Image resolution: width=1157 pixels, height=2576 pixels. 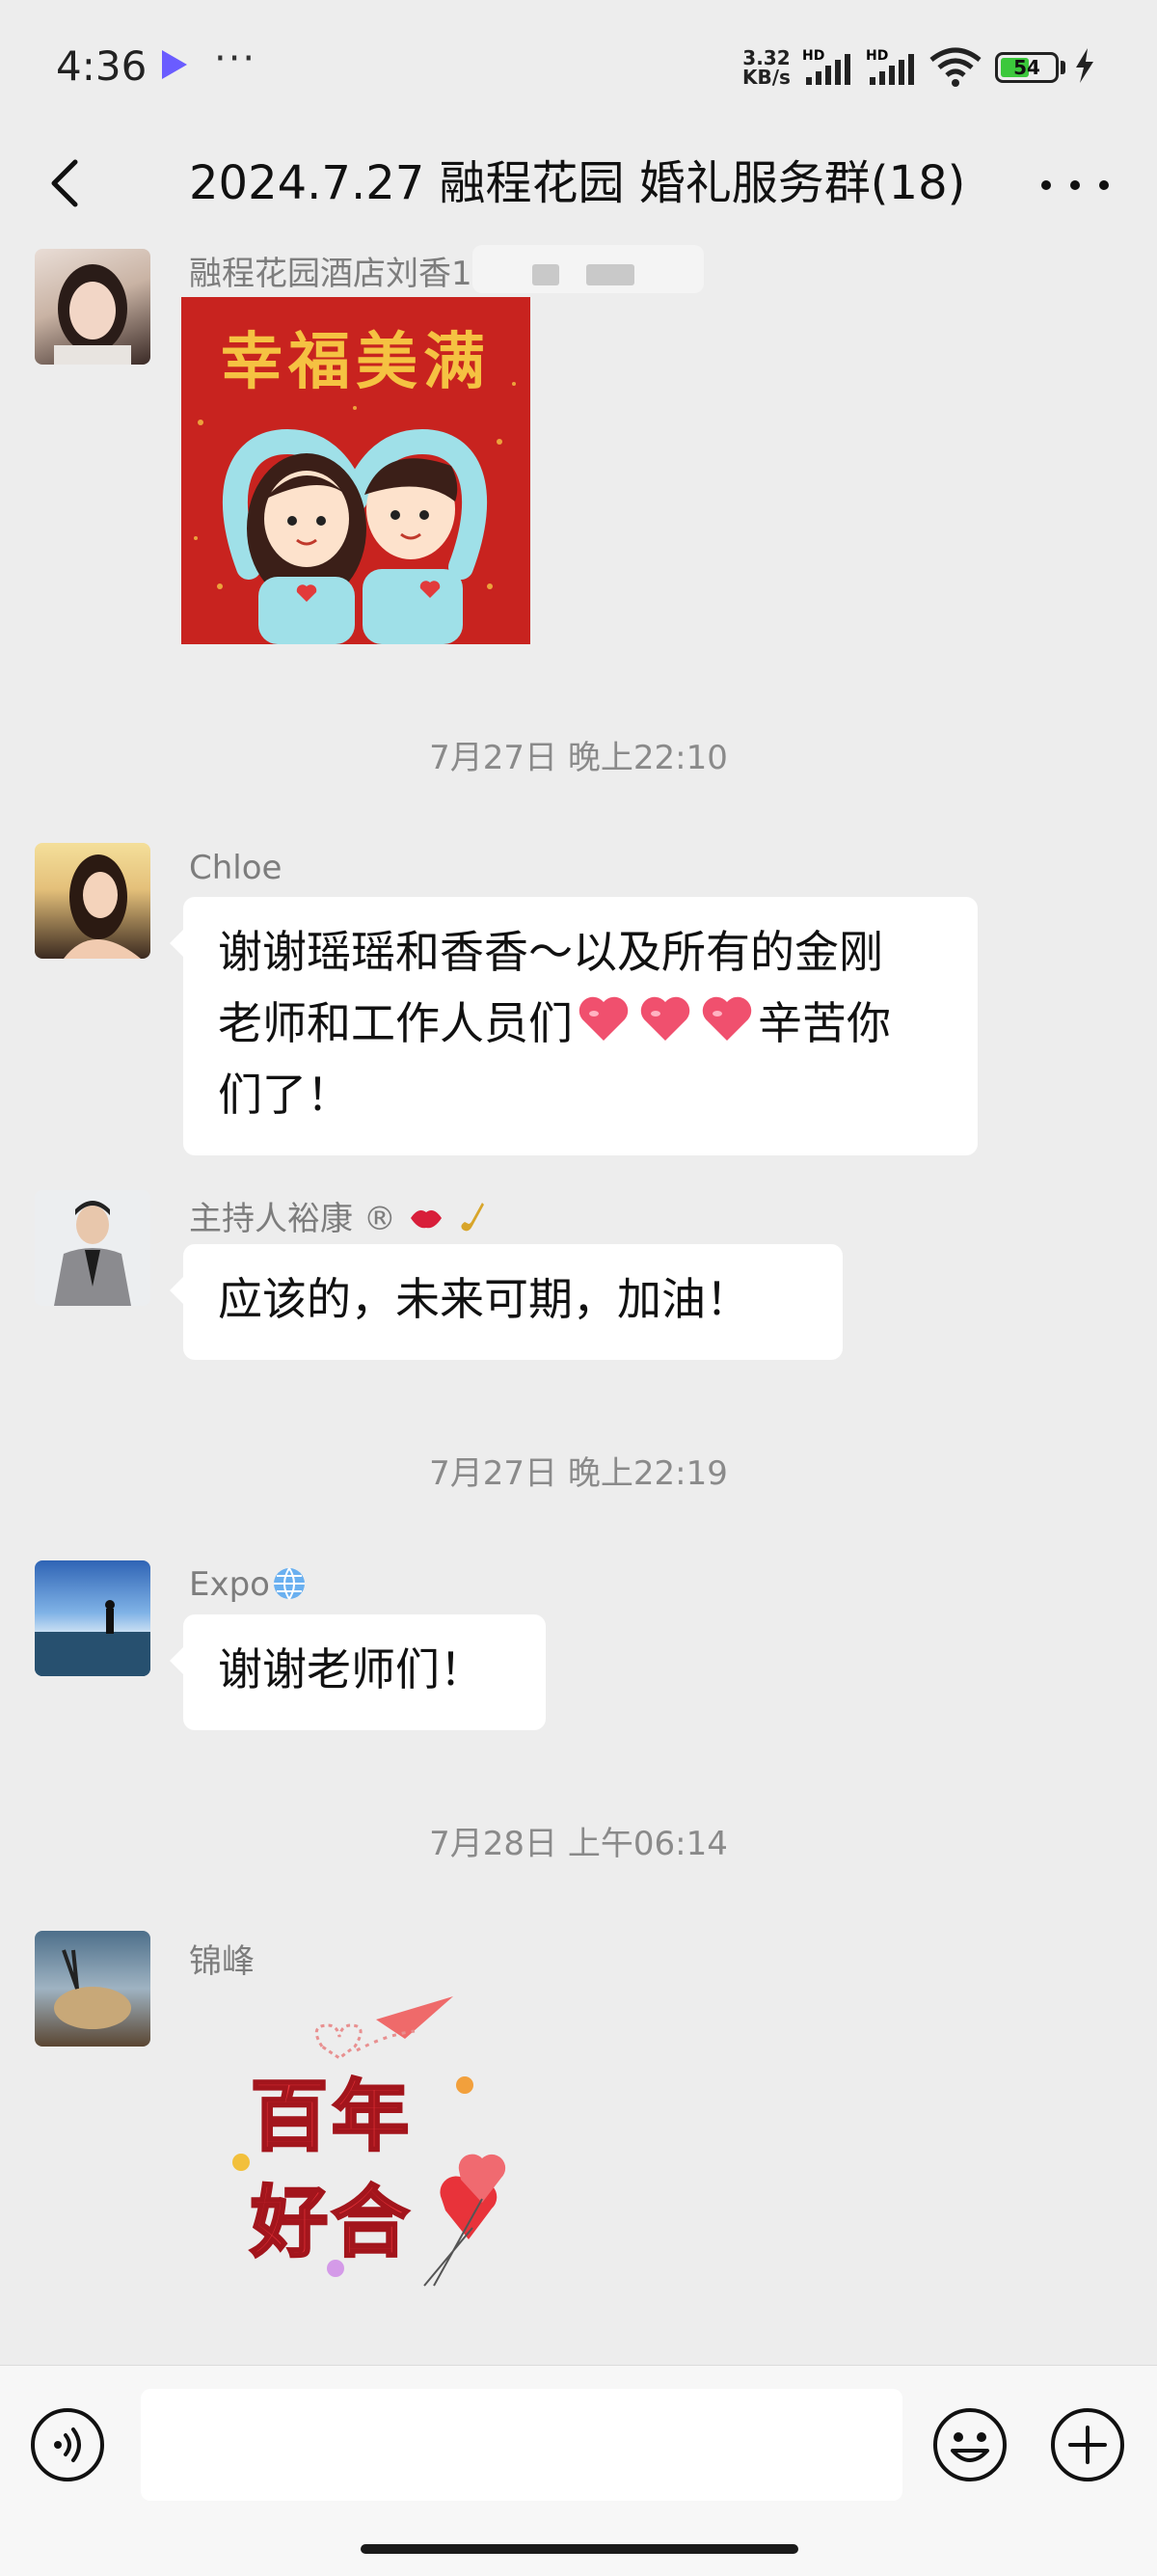 What do you see at coordinates (426, 1219) in the screenshot?
I see `lips-icon` at bounding box center [426, 1219].